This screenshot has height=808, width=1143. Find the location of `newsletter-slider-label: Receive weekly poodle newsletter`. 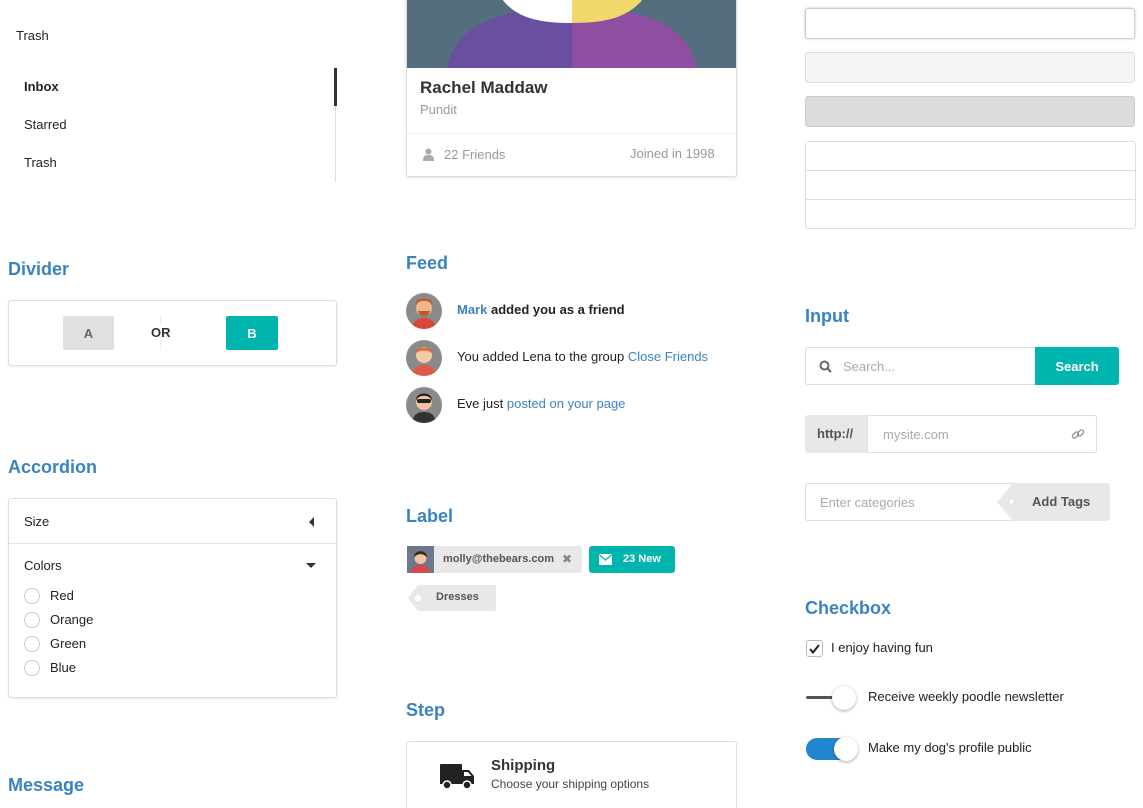

newsletter-slider-label: Receive weekly poodle newsletter is located at coordinates (966, 696).